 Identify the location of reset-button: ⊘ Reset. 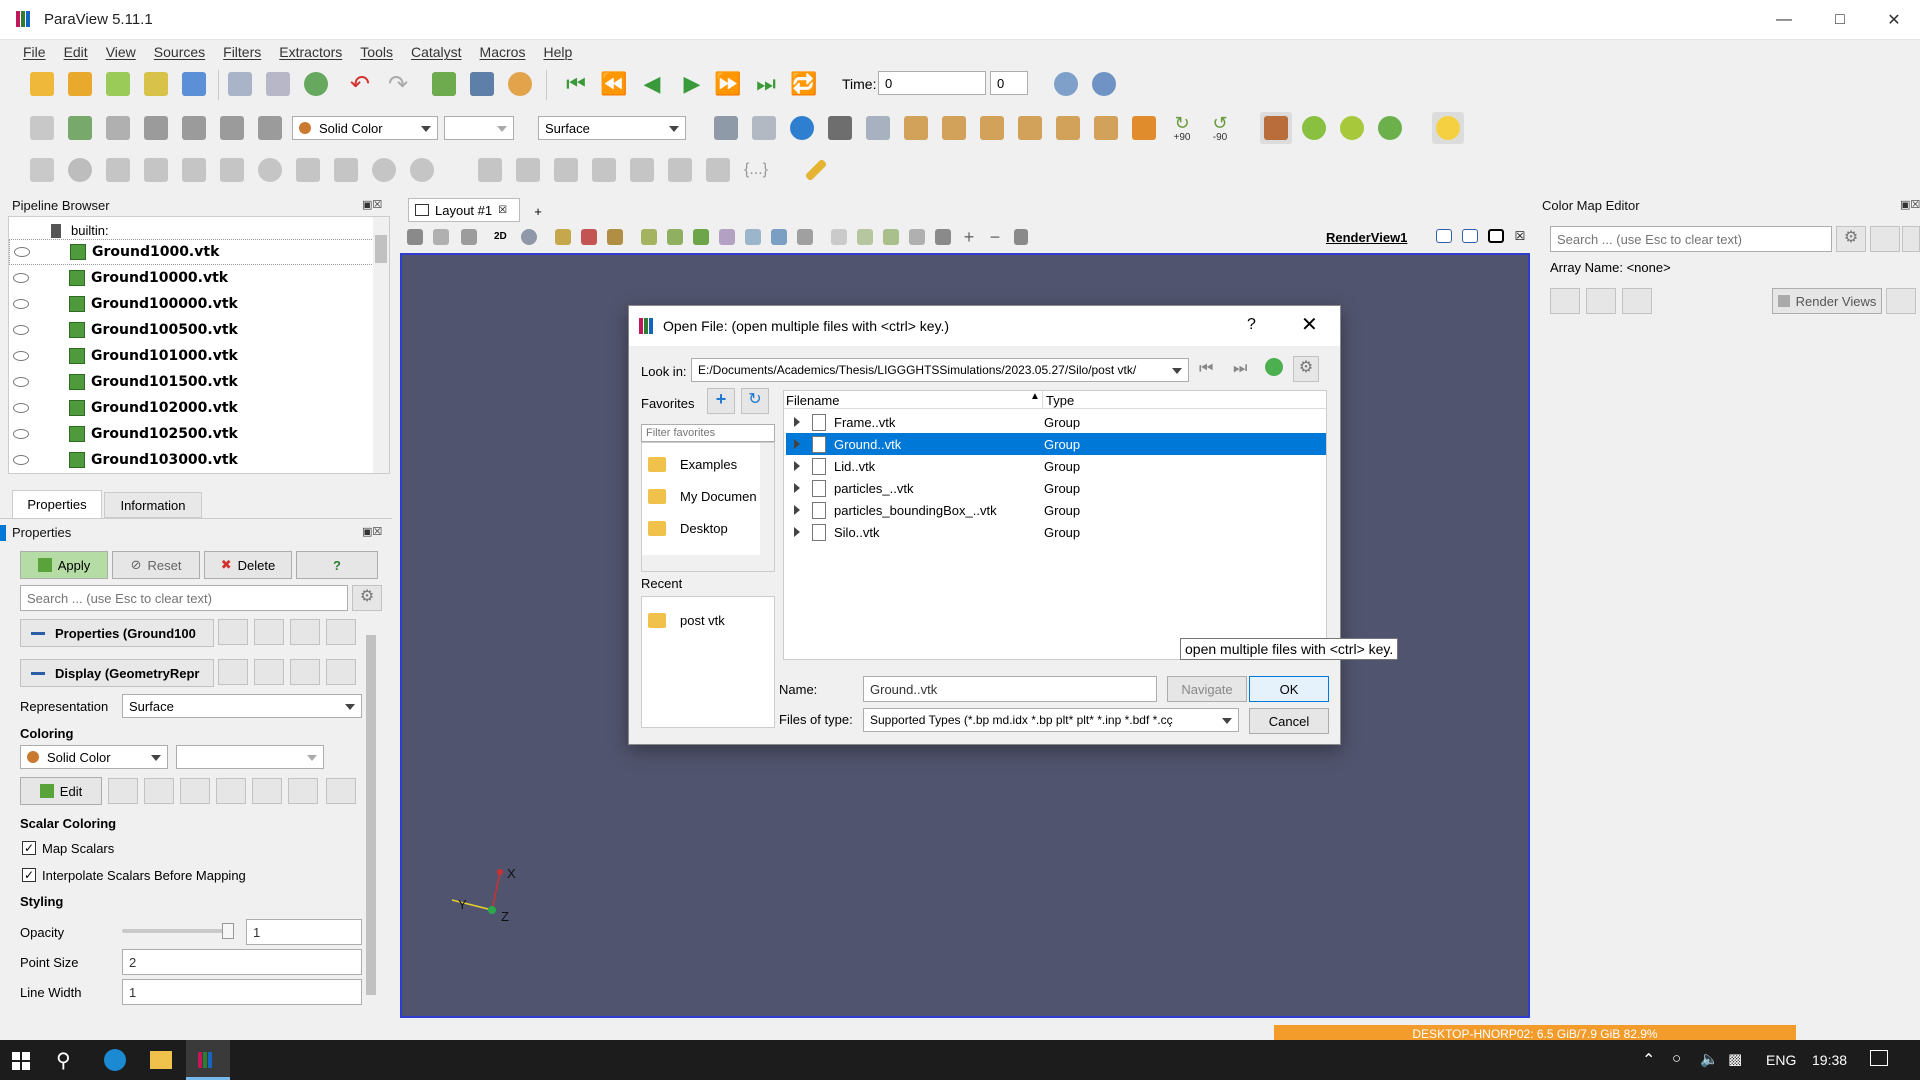
(156, 565).